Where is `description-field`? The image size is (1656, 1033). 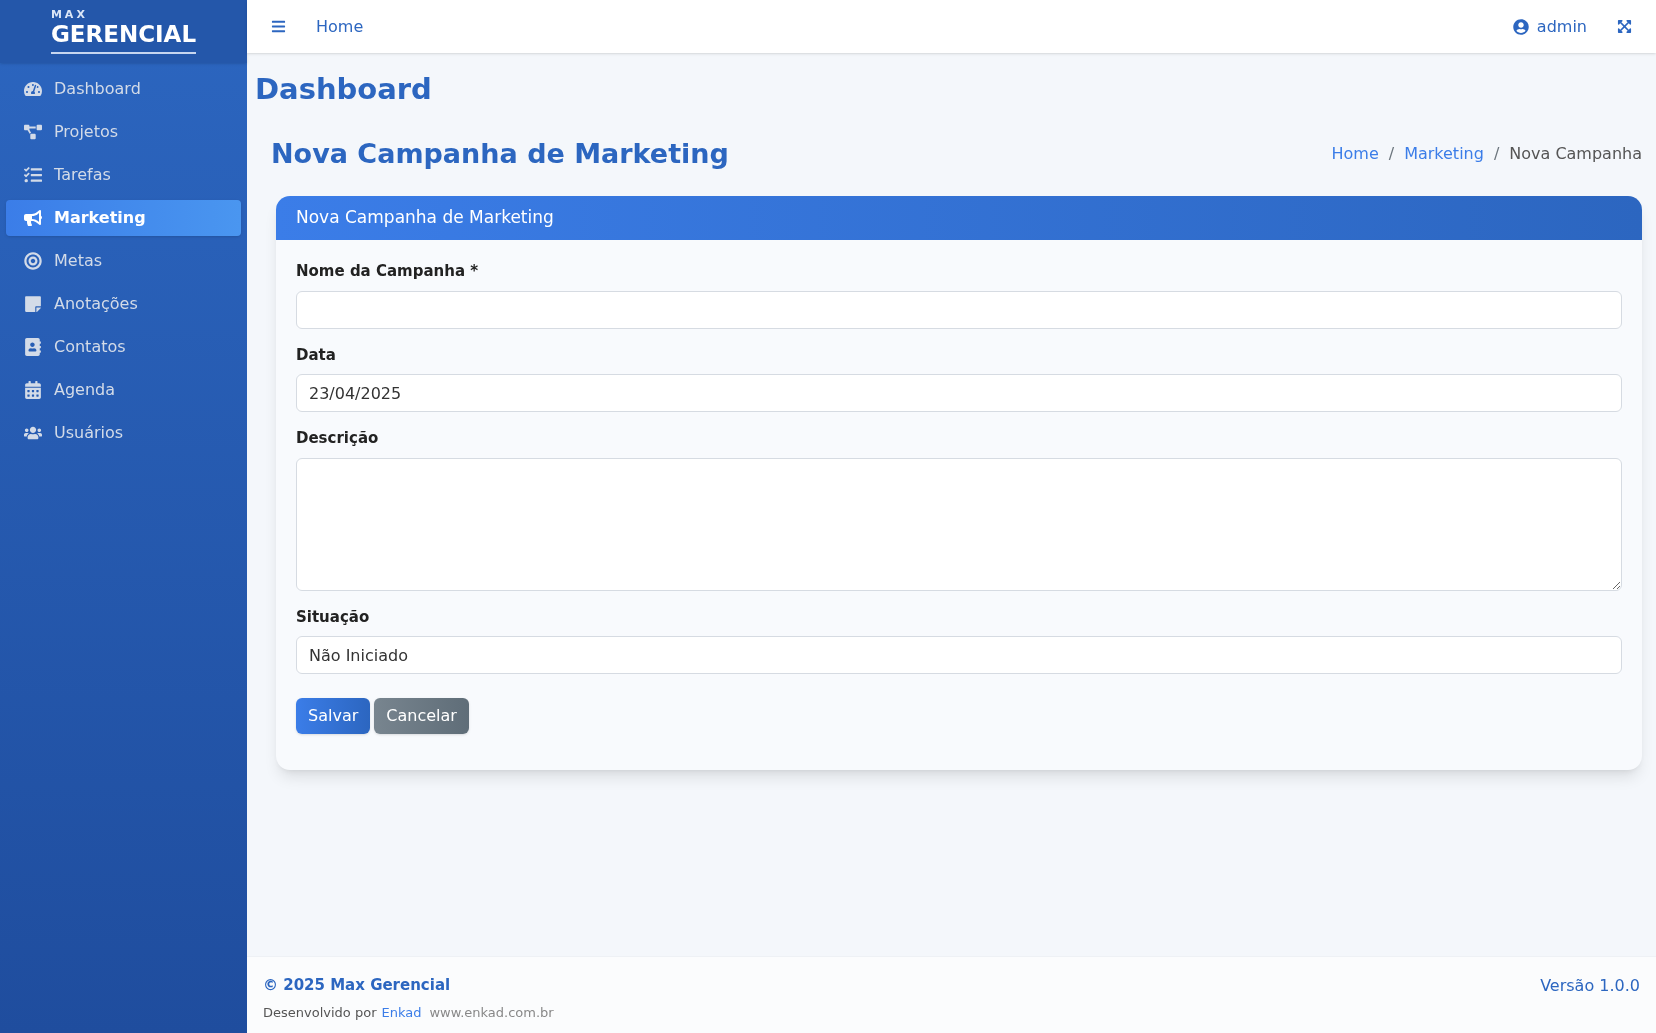 description-field is located at coordinates (959, 524).